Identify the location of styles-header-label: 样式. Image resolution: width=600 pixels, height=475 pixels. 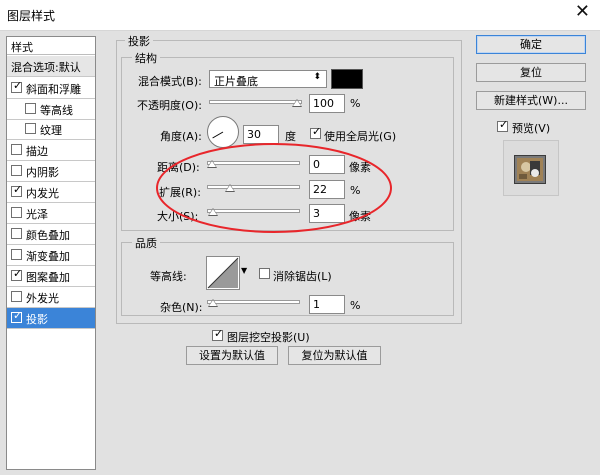
(22, 47).